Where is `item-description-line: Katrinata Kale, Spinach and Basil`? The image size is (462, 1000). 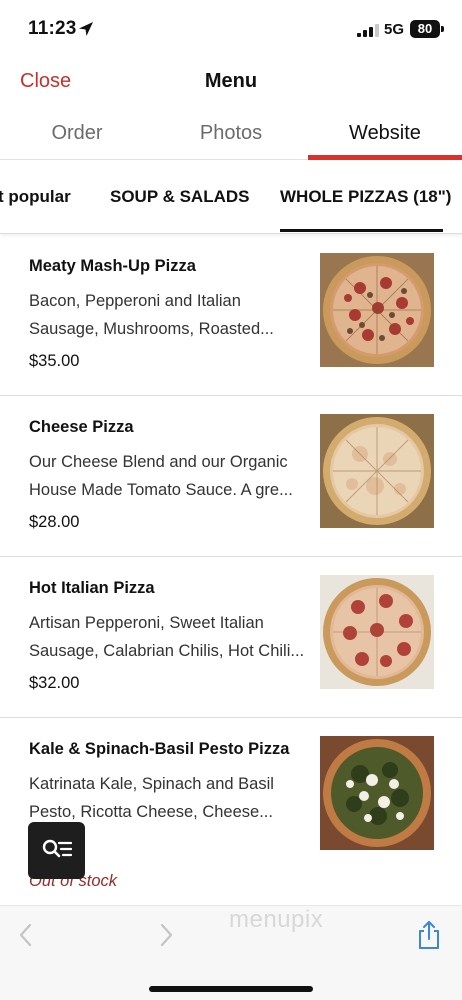 item-description-line: Katrinata Kale, Spinach and Basil is located at coordinates (151, 784).